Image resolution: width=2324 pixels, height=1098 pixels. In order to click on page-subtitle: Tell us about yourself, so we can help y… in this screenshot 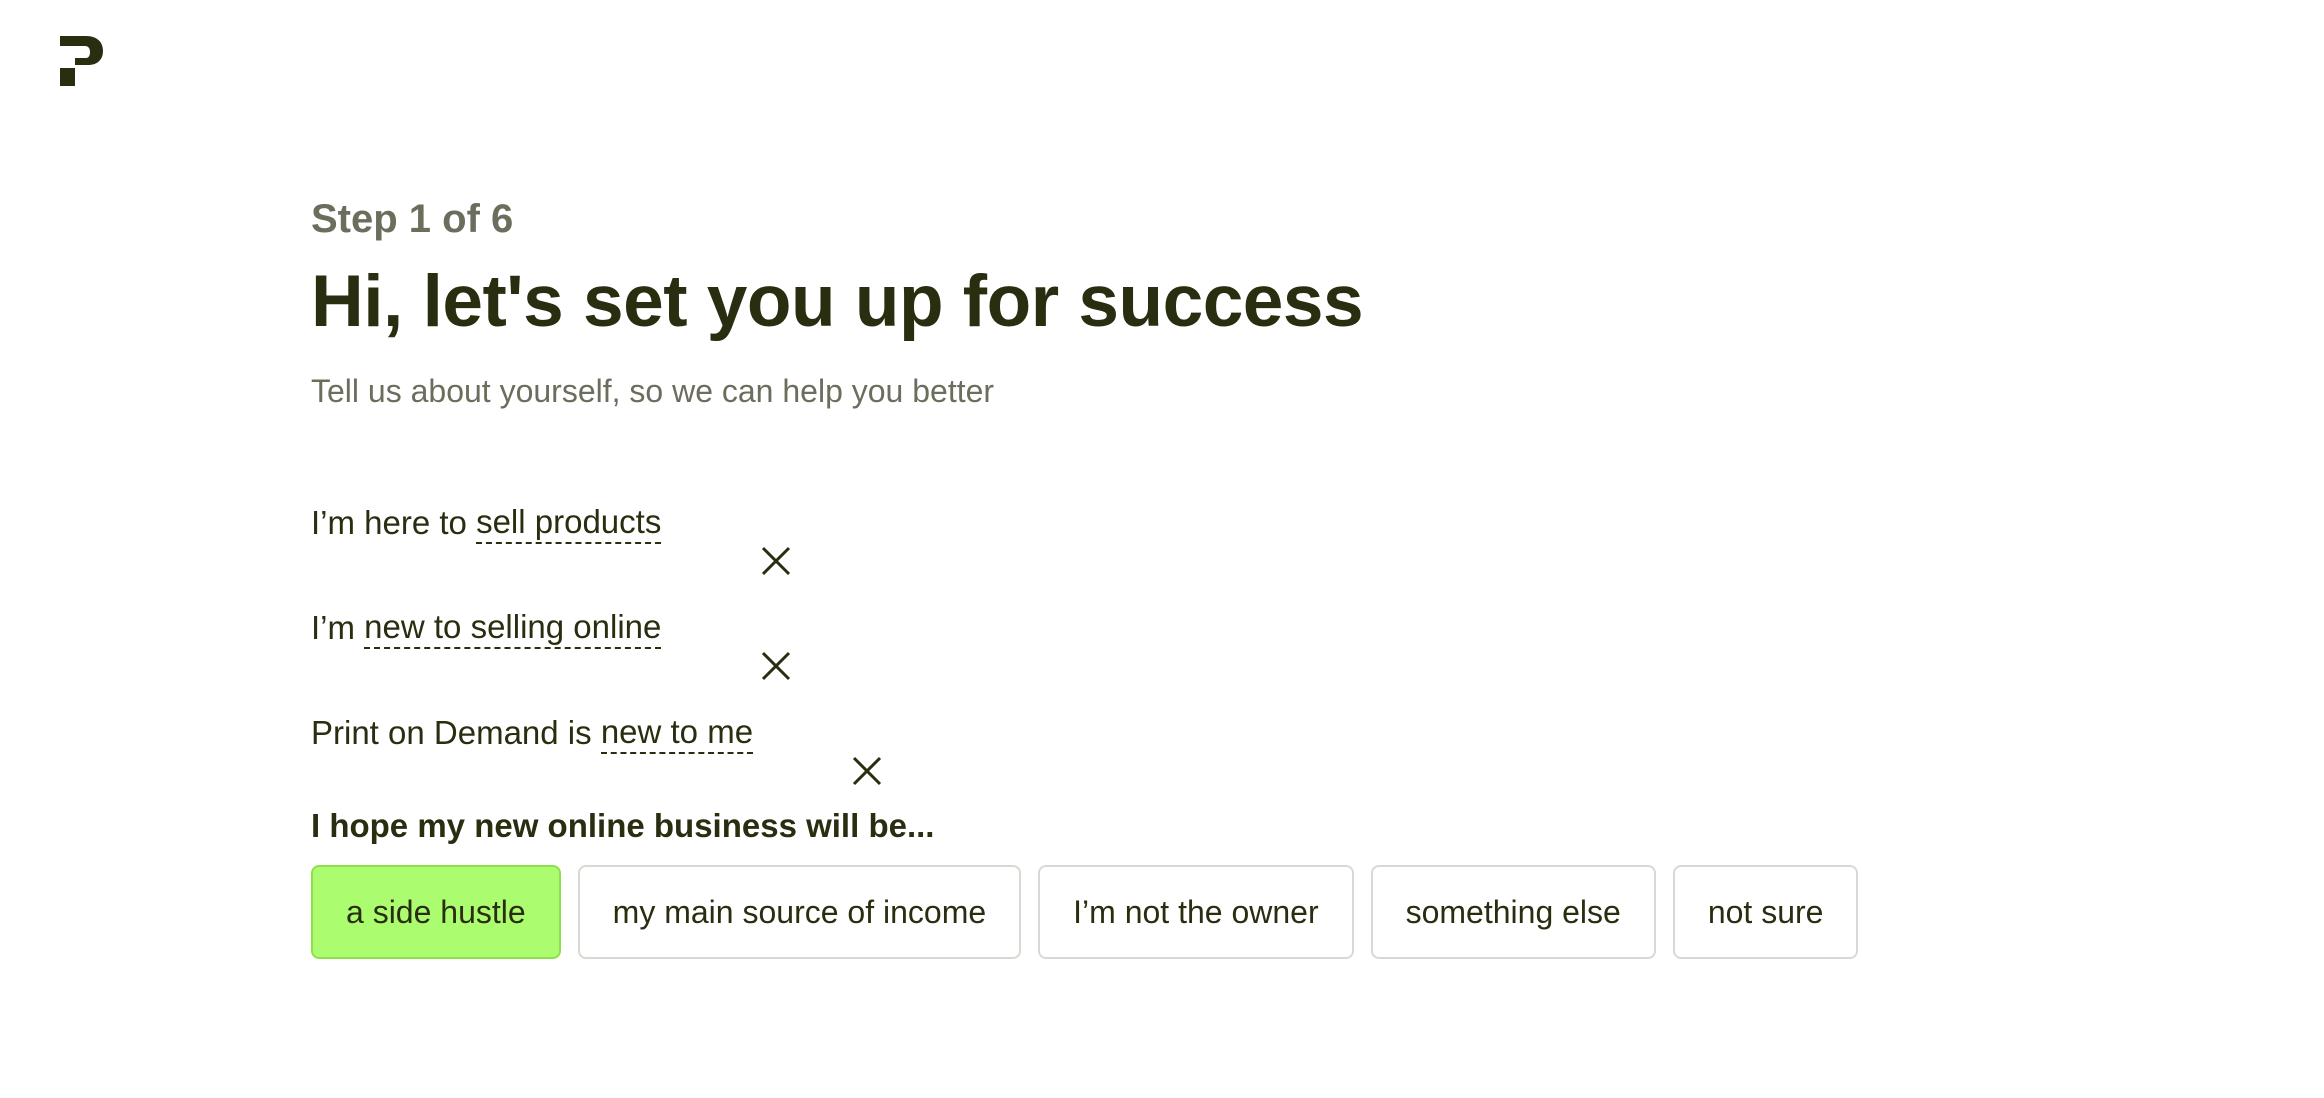, I will do `click(653, 391)`.